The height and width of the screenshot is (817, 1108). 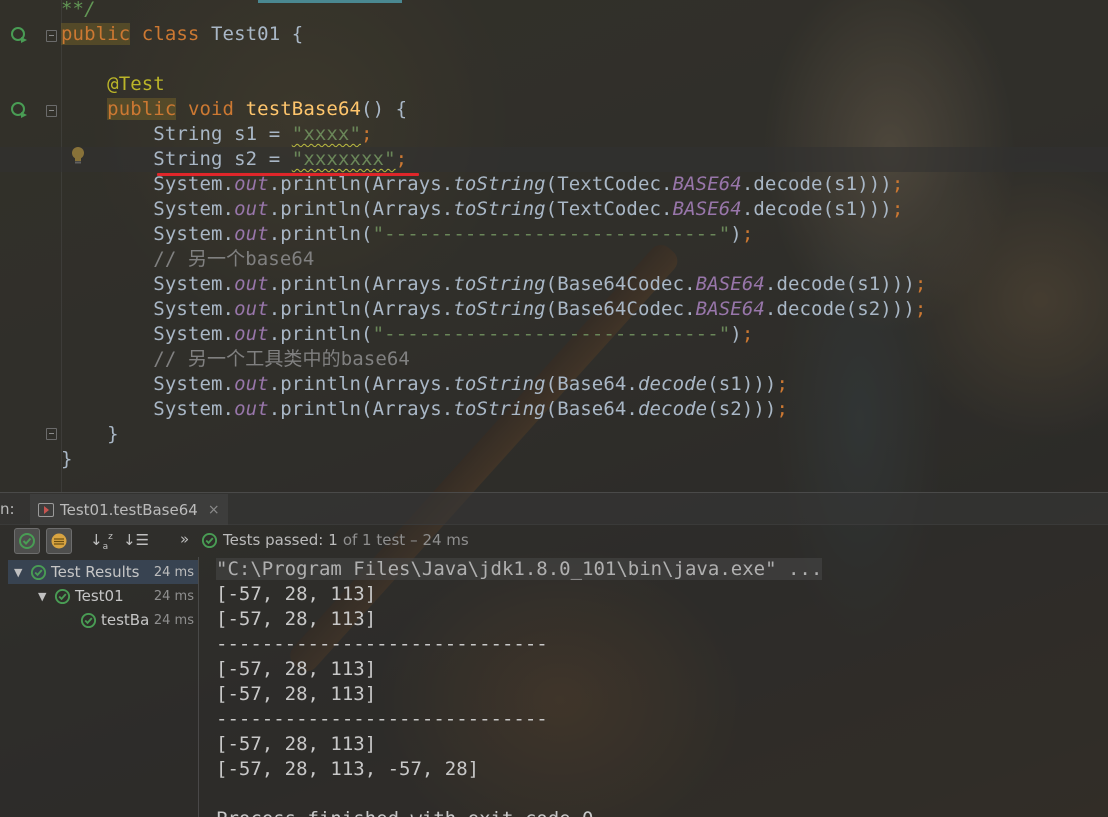 I want to click on code-token: **/, so click(x=78, y=10).